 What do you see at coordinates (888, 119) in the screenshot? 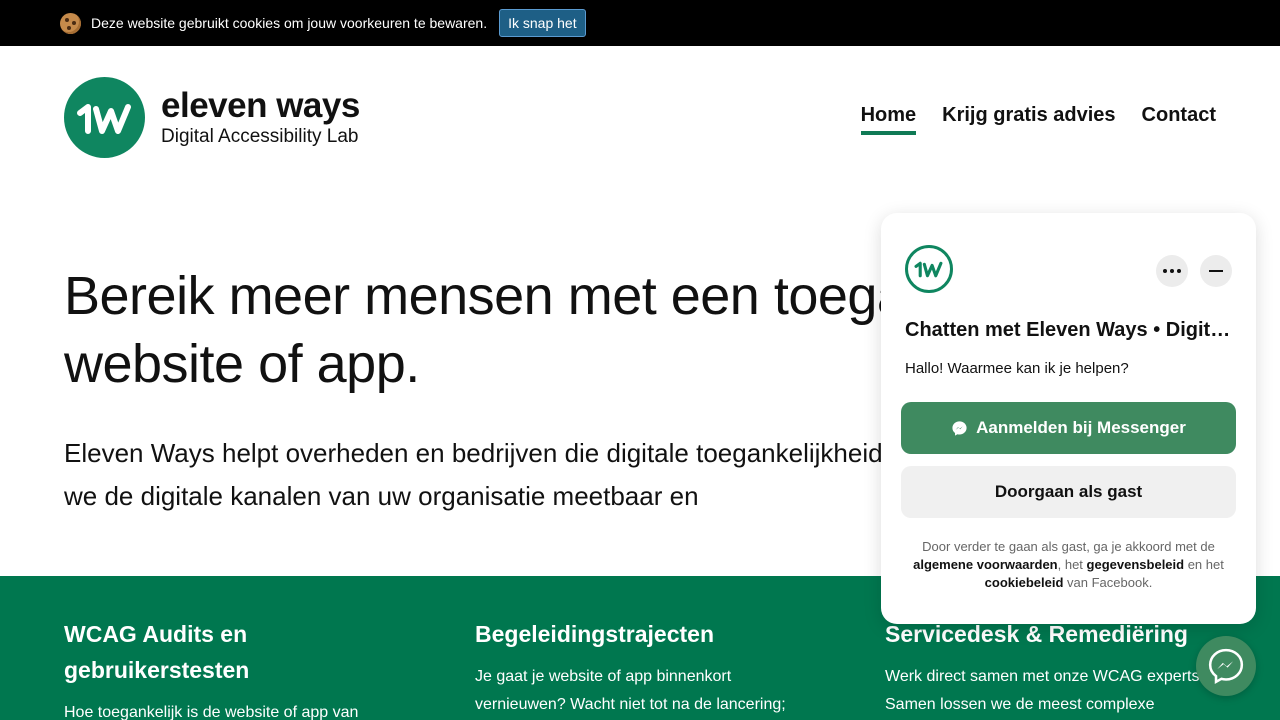
I see `nav-item-home: Home` at bounding box center [888, 119].